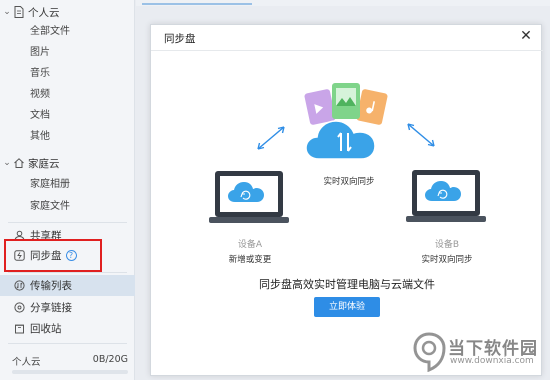 The image size is (550, 380). What do you see at coordinates (346, 121) in the screenshot?
I see `cloud-sync-illustration` at bounding box center [346, 121].